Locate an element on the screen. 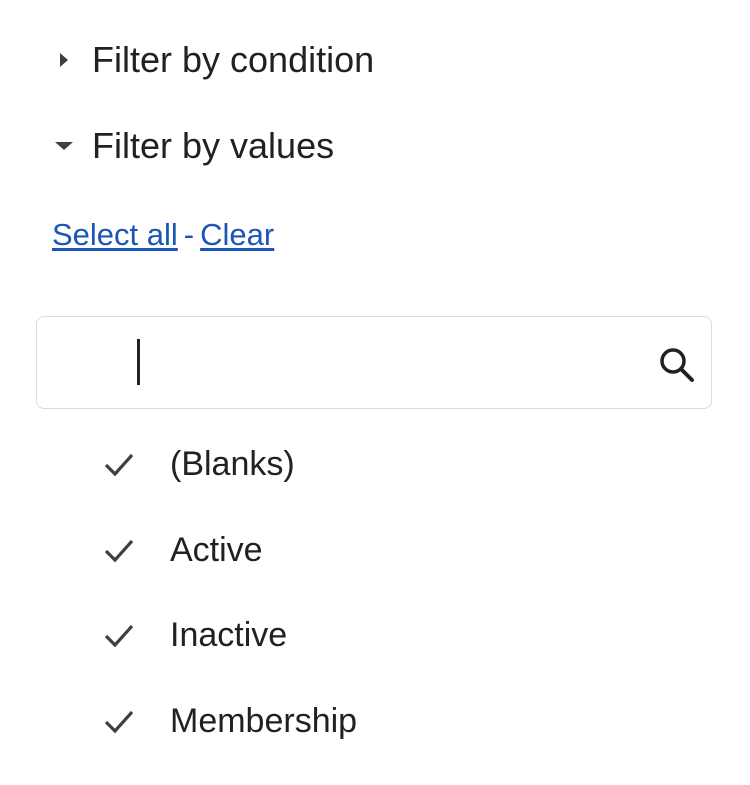 The image size is (750, 785). value-item-label: (Blanks) is located at coordinates (232, 464).